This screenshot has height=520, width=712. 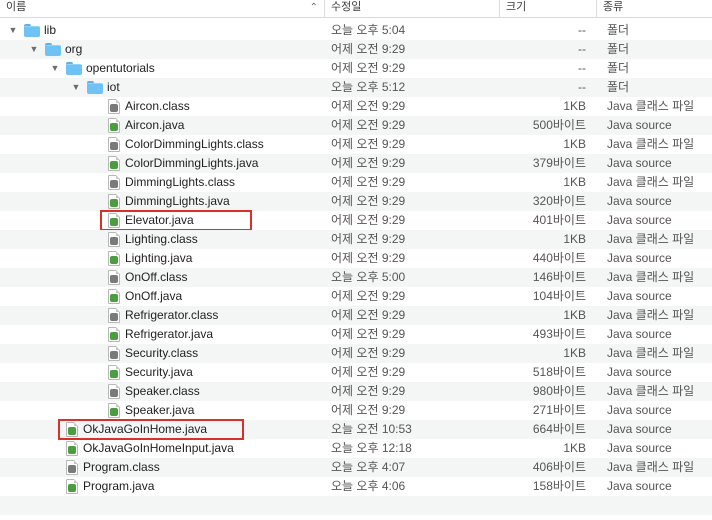 I want to click on file-modified-date: 오늘 오전 10:53, so click(x=371, y=429).